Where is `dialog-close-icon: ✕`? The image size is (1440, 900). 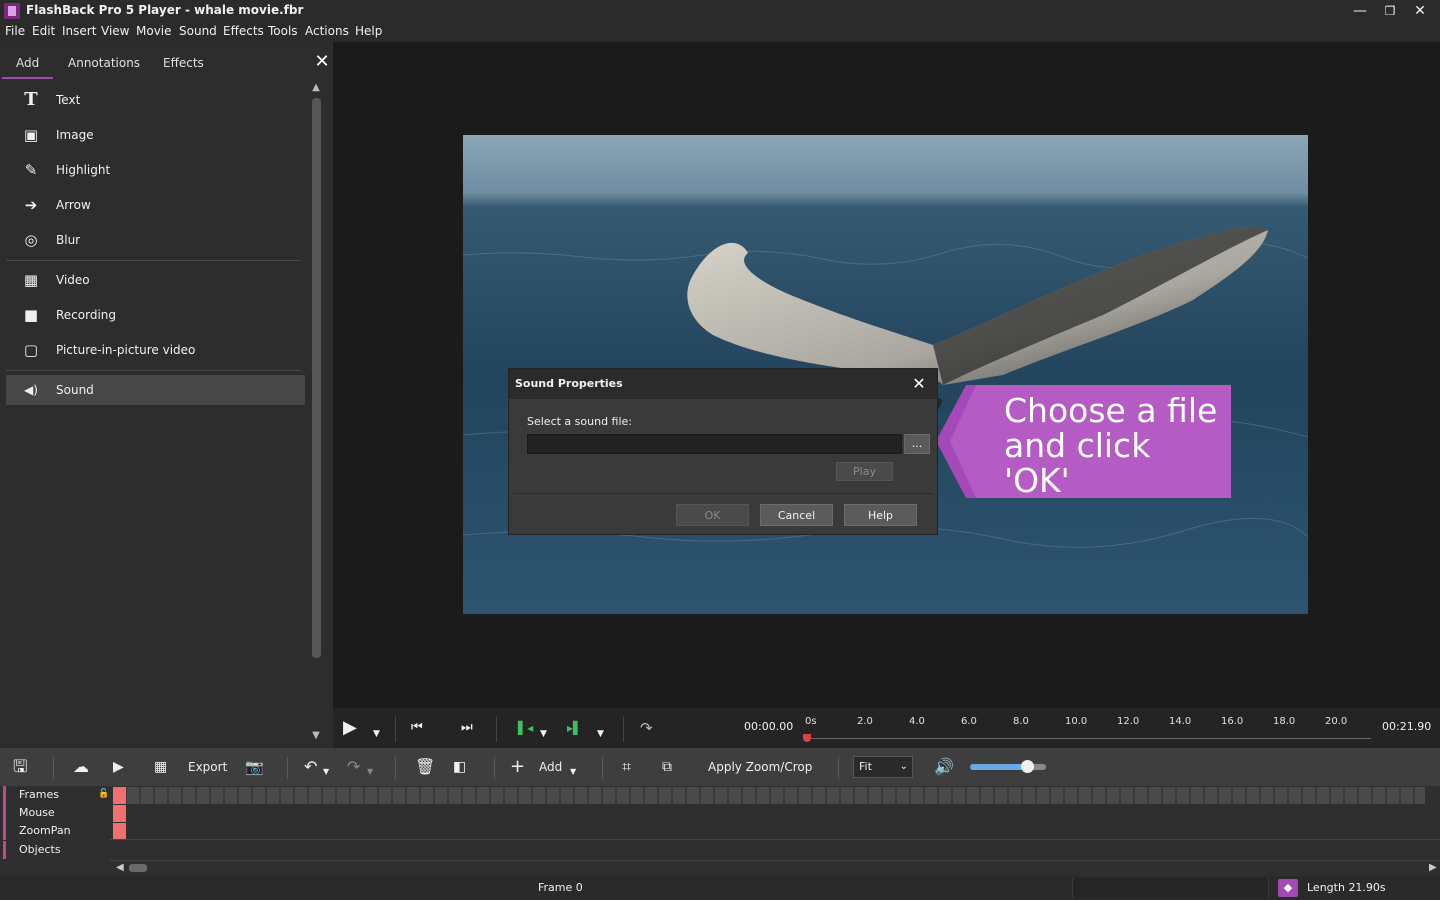 dialog-close-icon: ✕ is located at coordinates (919, 384).